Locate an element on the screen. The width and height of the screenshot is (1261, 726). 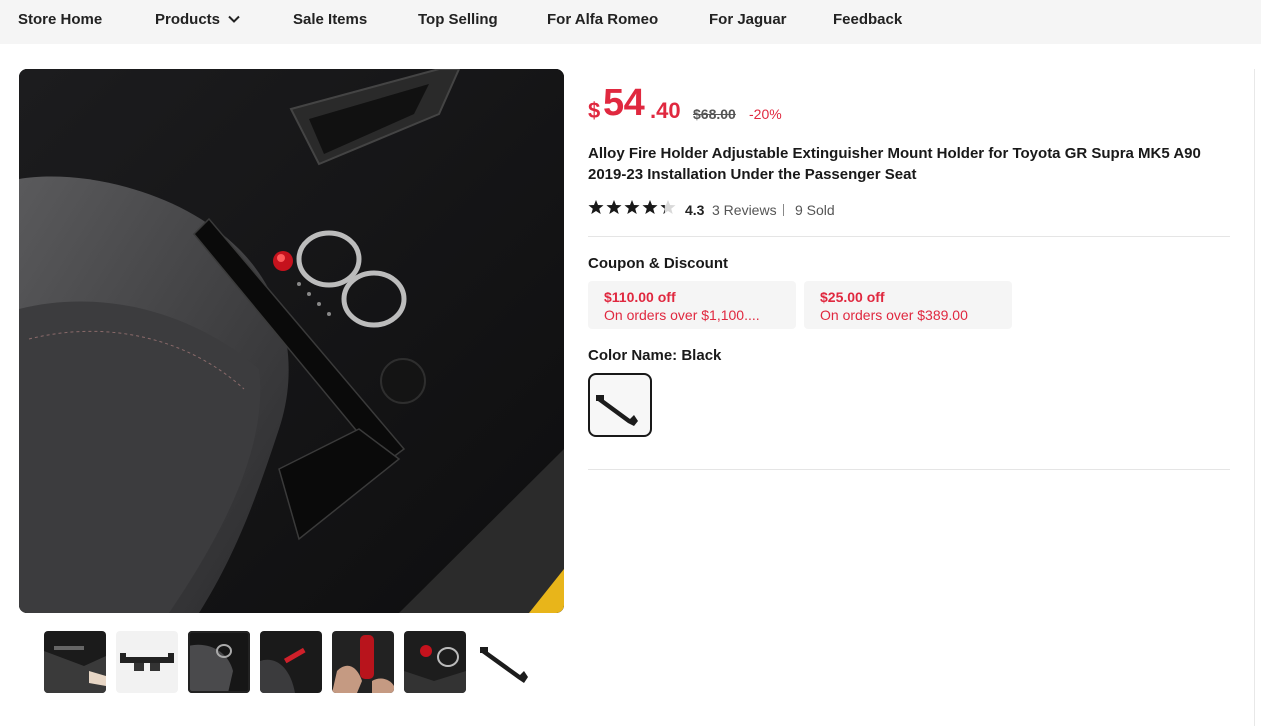
coupon-amount: $110.00 off is located at coordinates (640, 297).